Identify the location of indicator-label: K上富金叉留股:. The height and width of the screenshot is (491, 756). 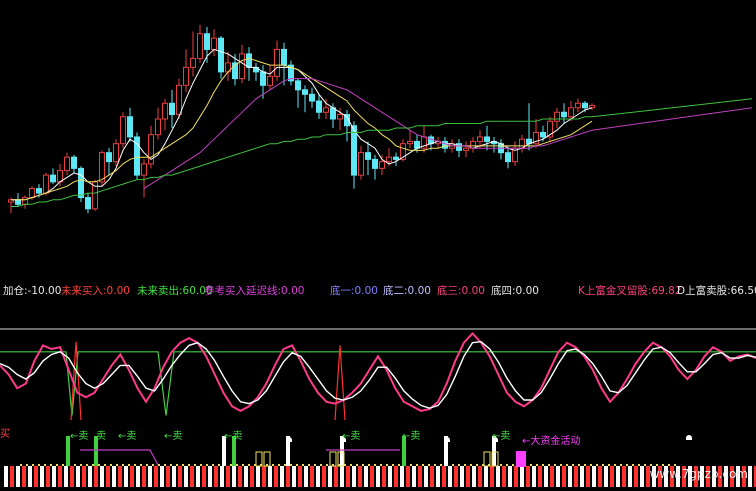
(615, 291).